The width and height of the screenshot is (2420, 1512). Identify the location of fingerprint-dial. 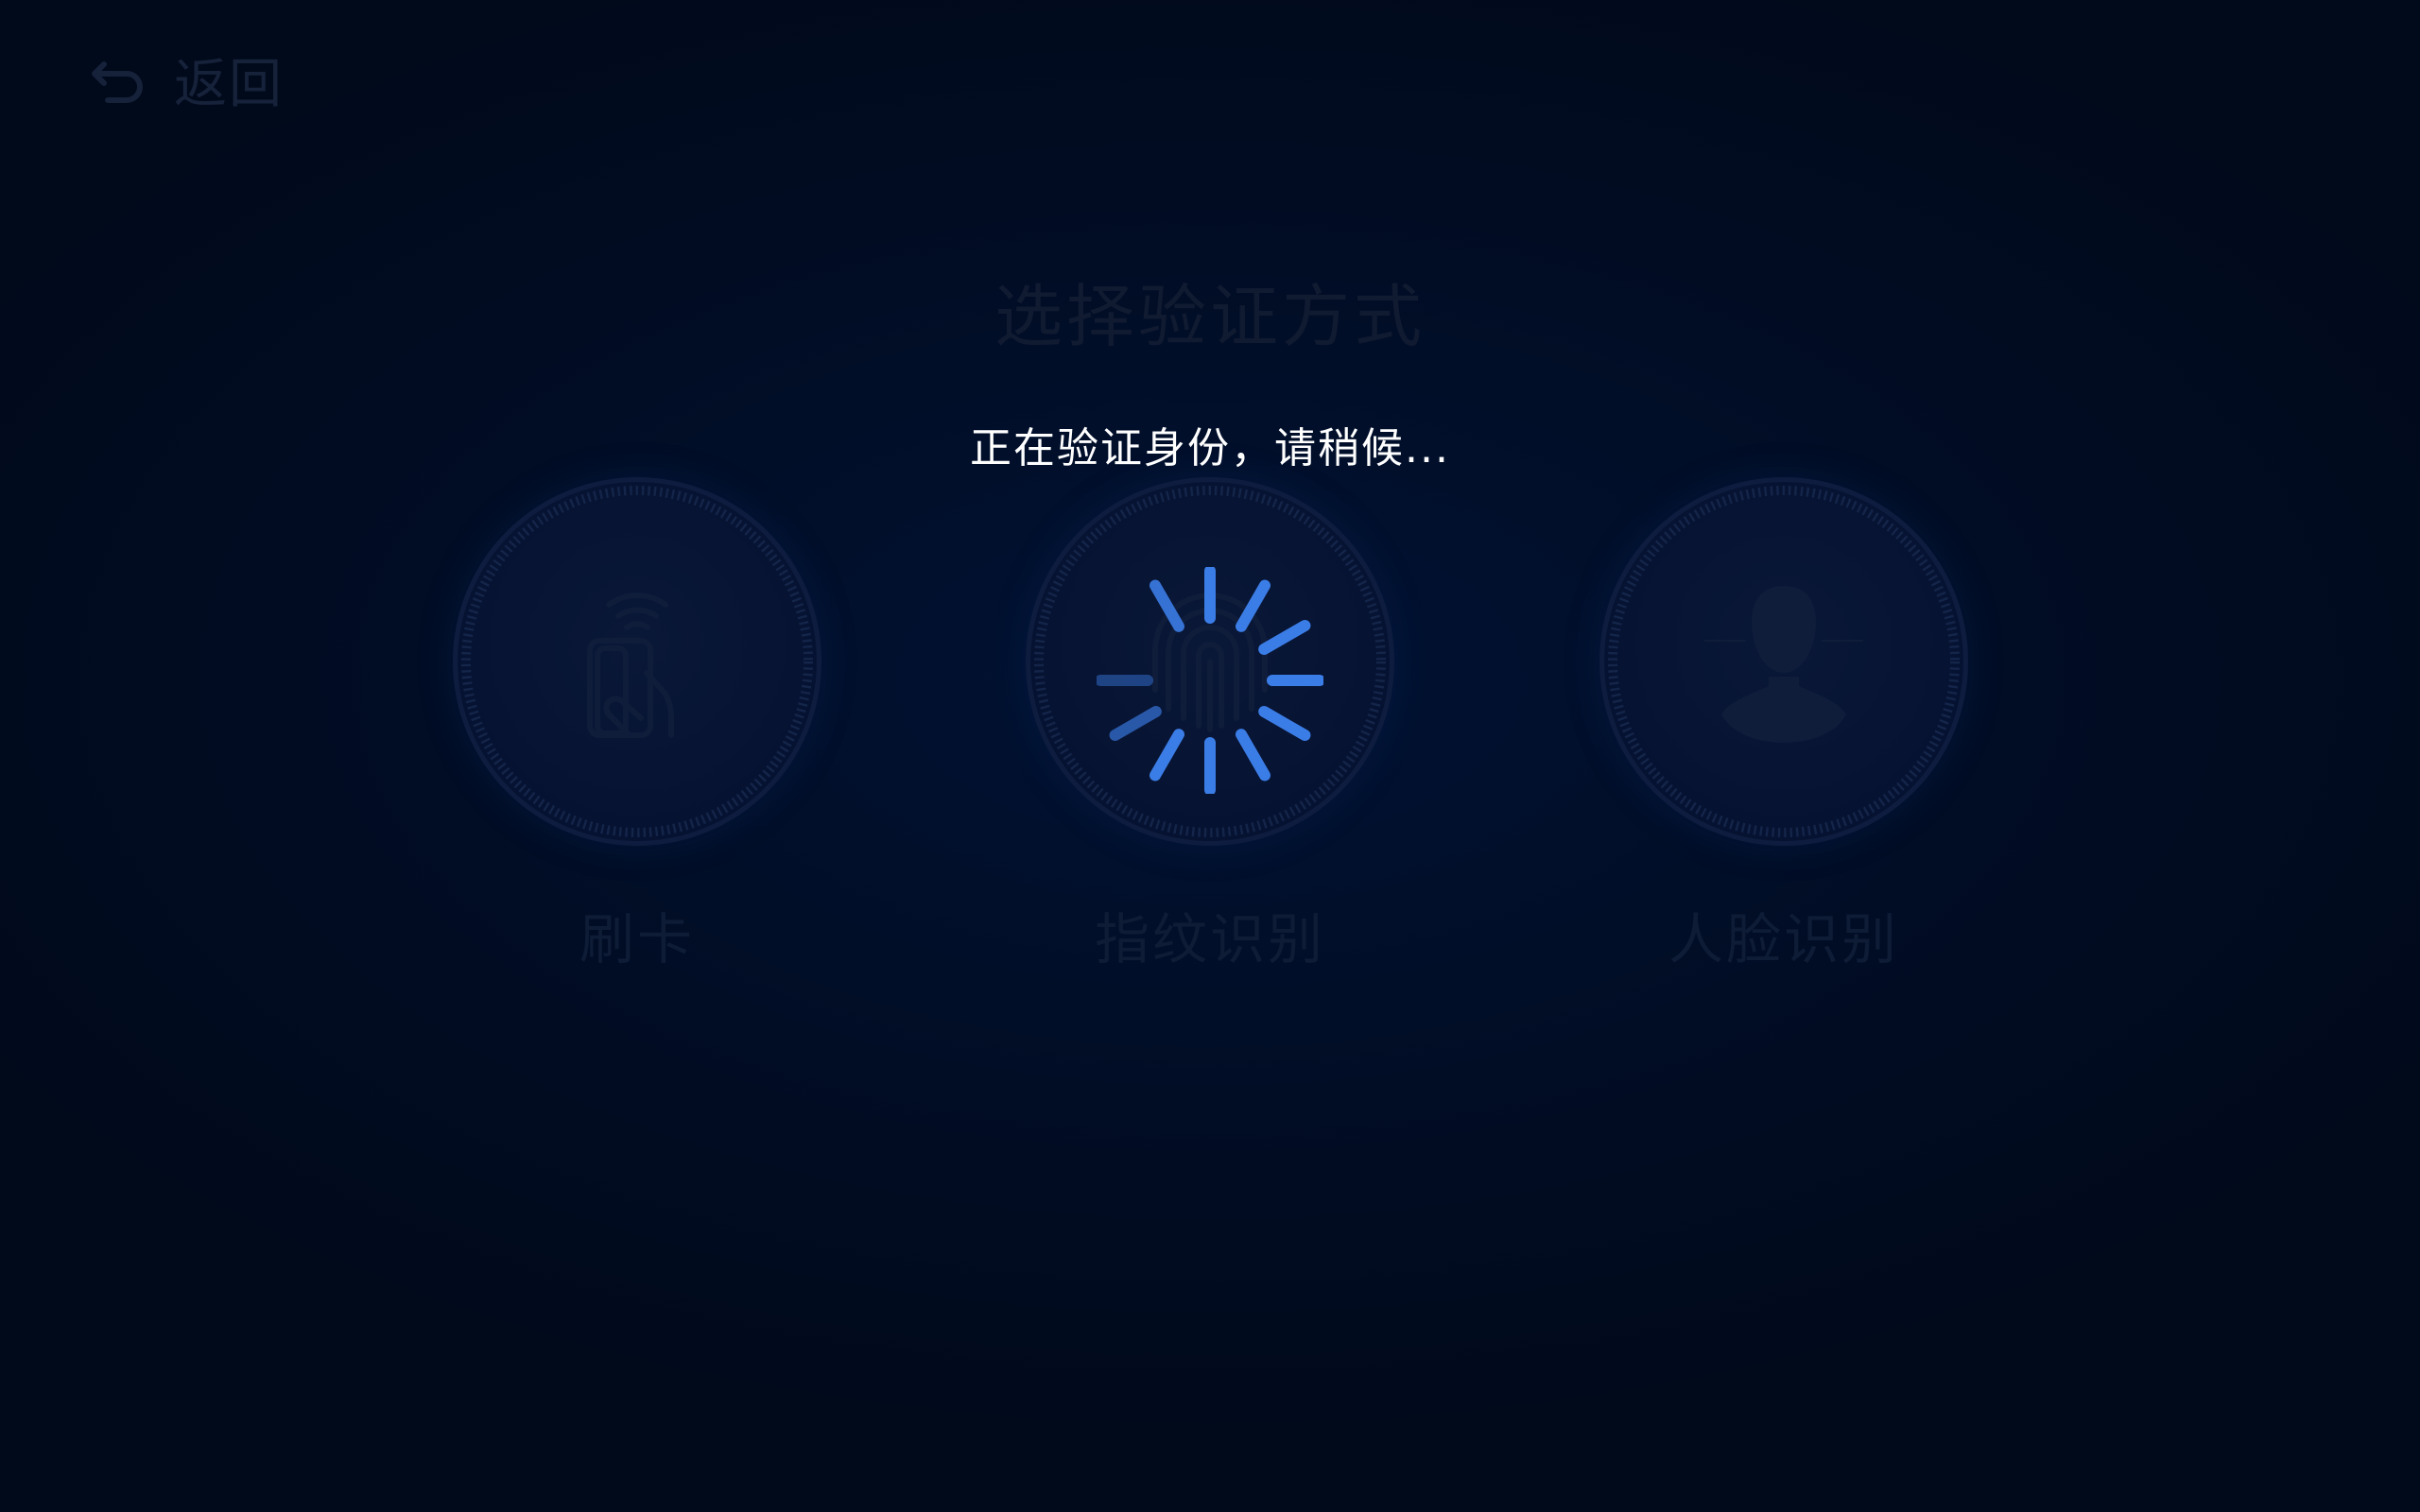
(1210, 661).